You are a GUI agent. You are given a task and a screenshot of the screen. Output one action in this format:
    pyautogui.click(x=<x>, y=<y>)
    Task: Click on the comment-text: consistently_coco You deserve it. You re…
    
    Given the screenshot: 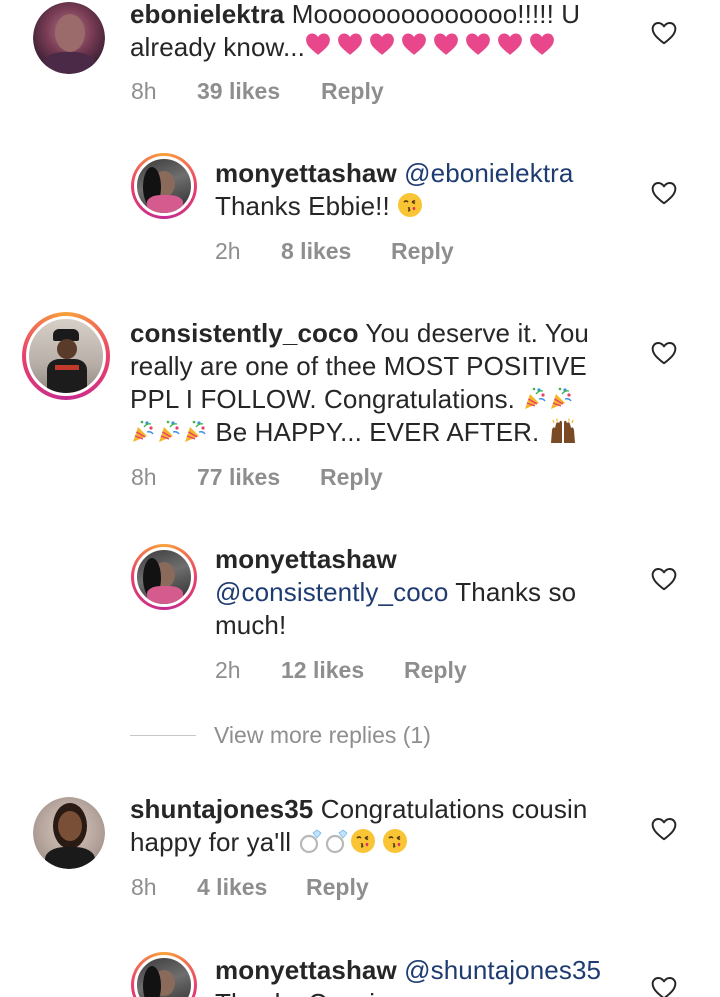 What is the action you would take?
    pyautogui.click(x=380, y=383)
    